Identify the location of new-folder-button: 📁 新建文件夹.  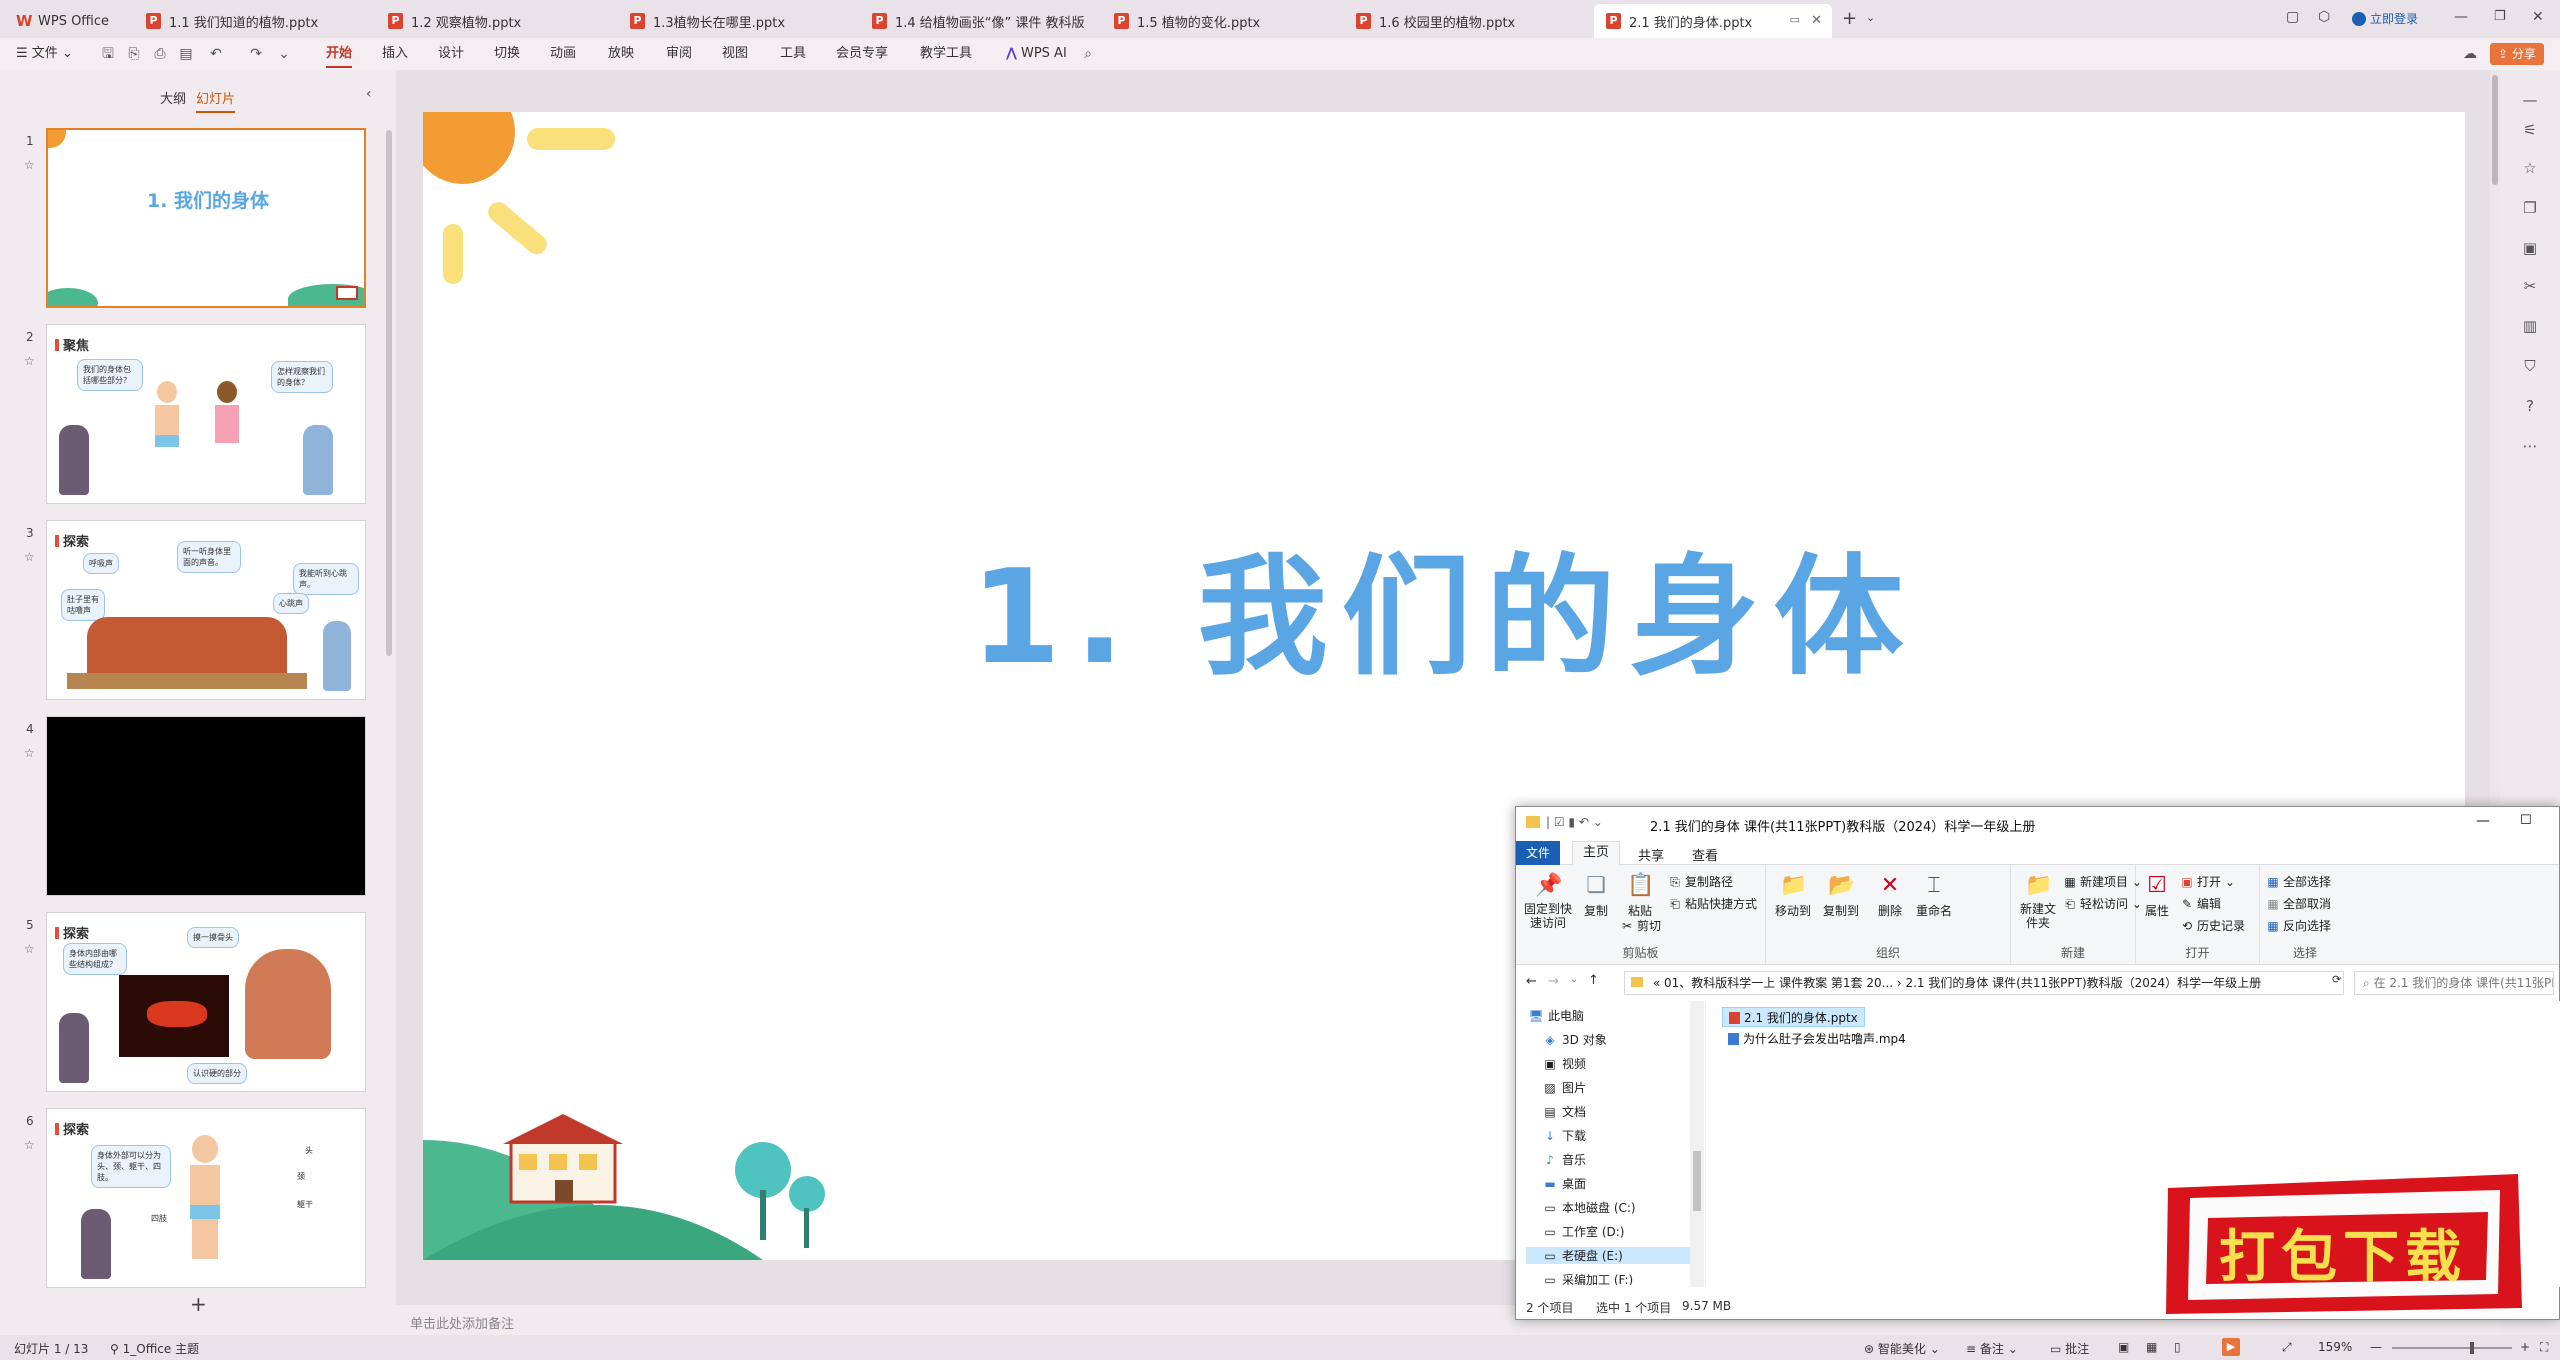
(2038, 901).